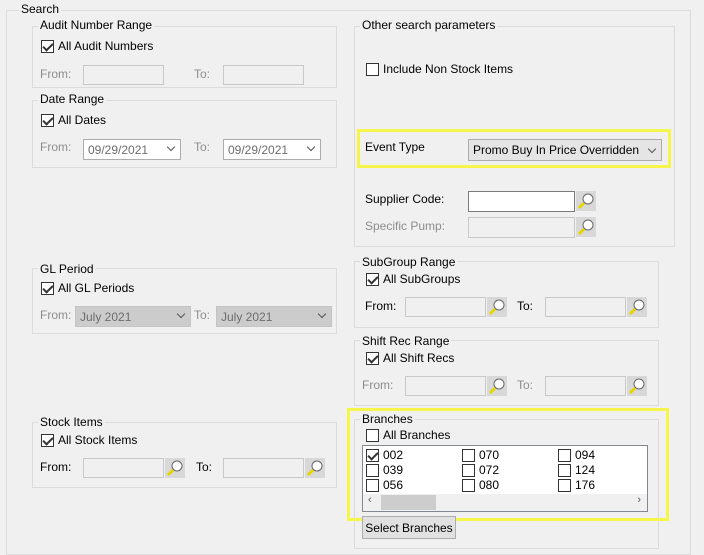 The width and height of the screenshot is (704, 555). What do you see at coordinates (505, 478) in the screenshot?
I see `branches-list: 002 070 094 039 072 124 056 080 176 ‹ ›` at bounding box center [505, 478].